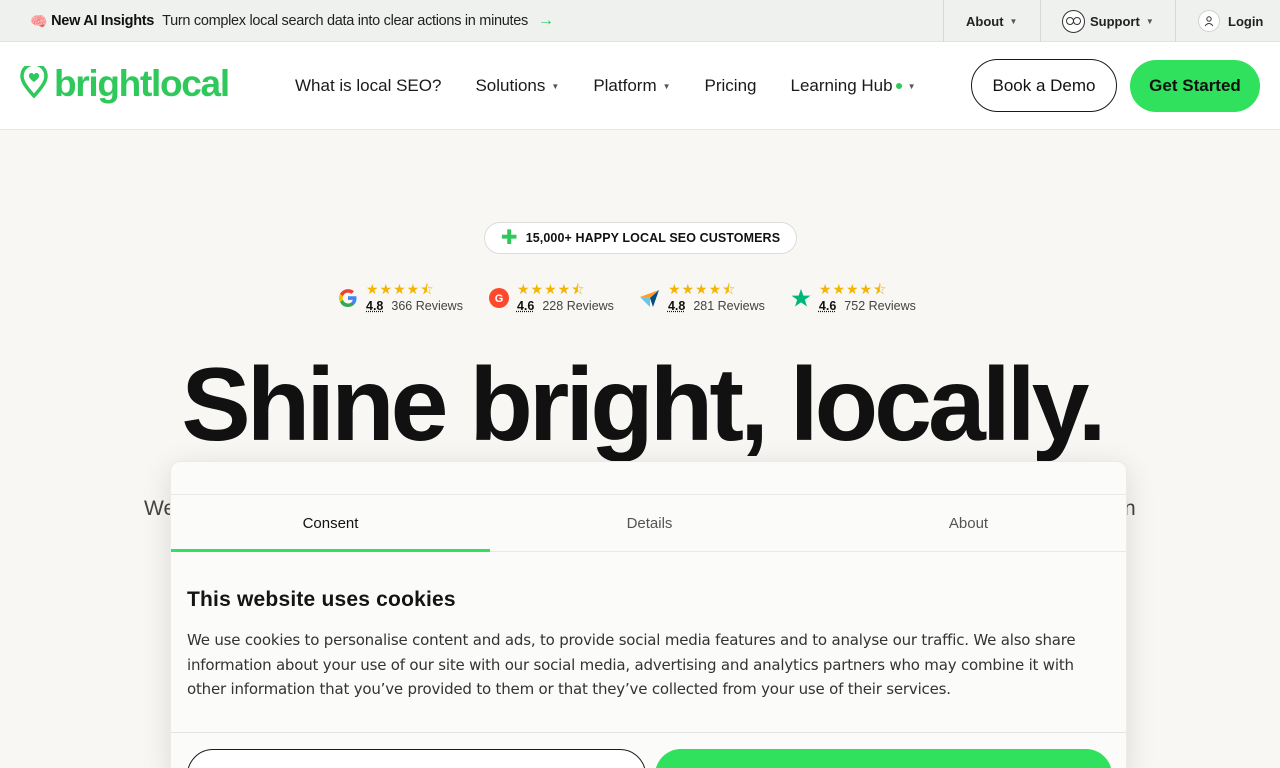 The height and width of the screenshot is (768, 1280). Describe the element at coordinates (1209, 21) in the screenshot. I see `user-icon` at that location.